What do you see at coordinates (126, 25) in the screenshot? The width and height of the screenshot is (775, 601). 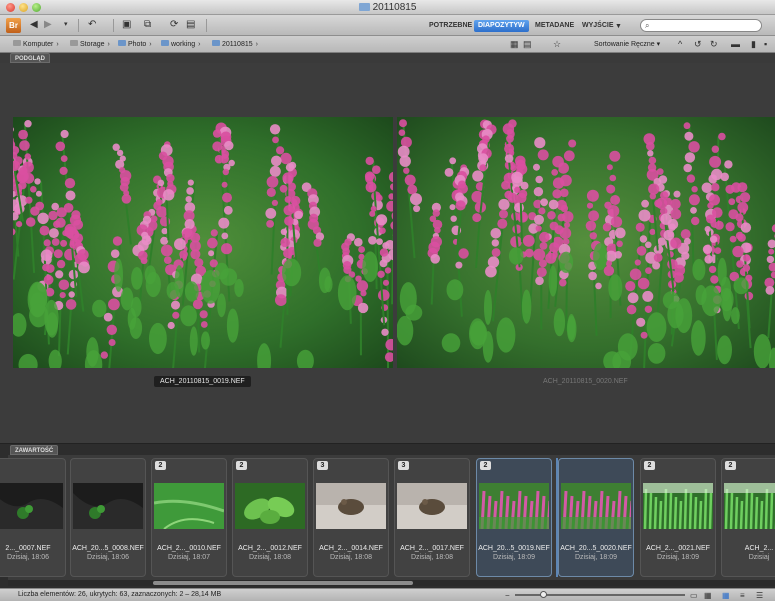 I see `camera-icon: ▣` at bounding box center [126, 25].